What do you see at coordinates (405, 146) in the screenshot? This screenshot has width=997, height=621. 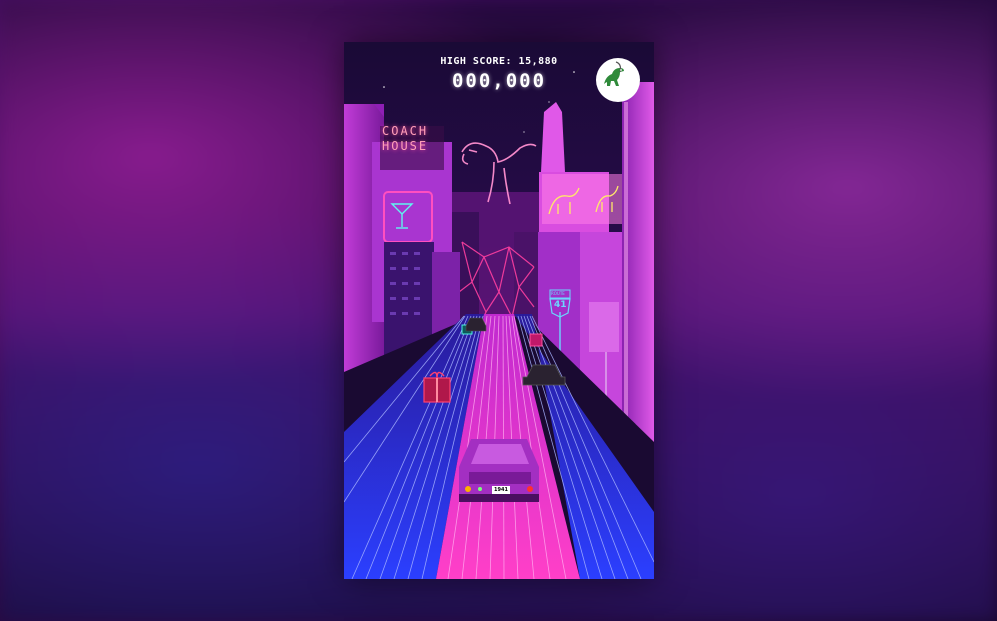 I see `sign-line2: HOUSE` at bounding box center [405, 146].